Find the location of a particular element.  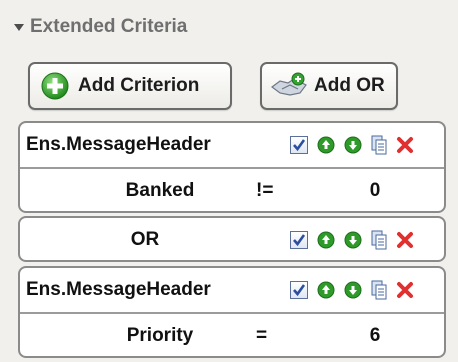

or-title: OR is located at coordinates (145, 239).